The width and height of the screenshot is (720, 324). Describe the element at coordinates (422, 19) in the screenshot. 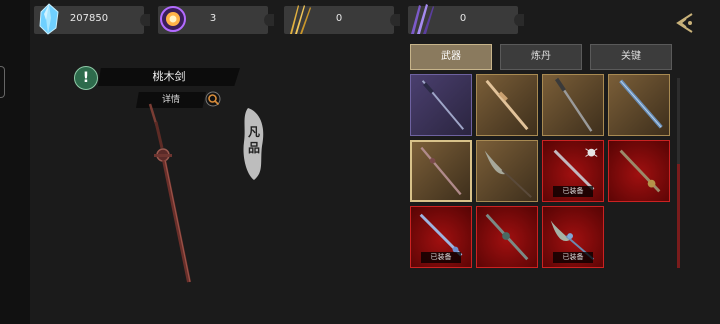

I see `purple-blades-icon` at that location.